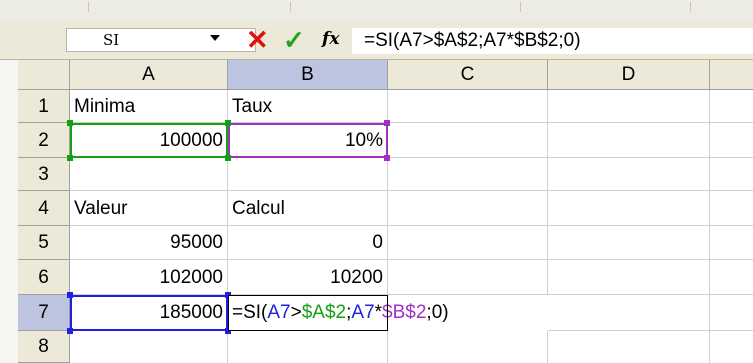 Image resolution: width=753 pixels, height=363 pixels. What do you see at coordinates (731, 347) in the screenshot?
I see `cell-e8` at bounding box center [731, 347].